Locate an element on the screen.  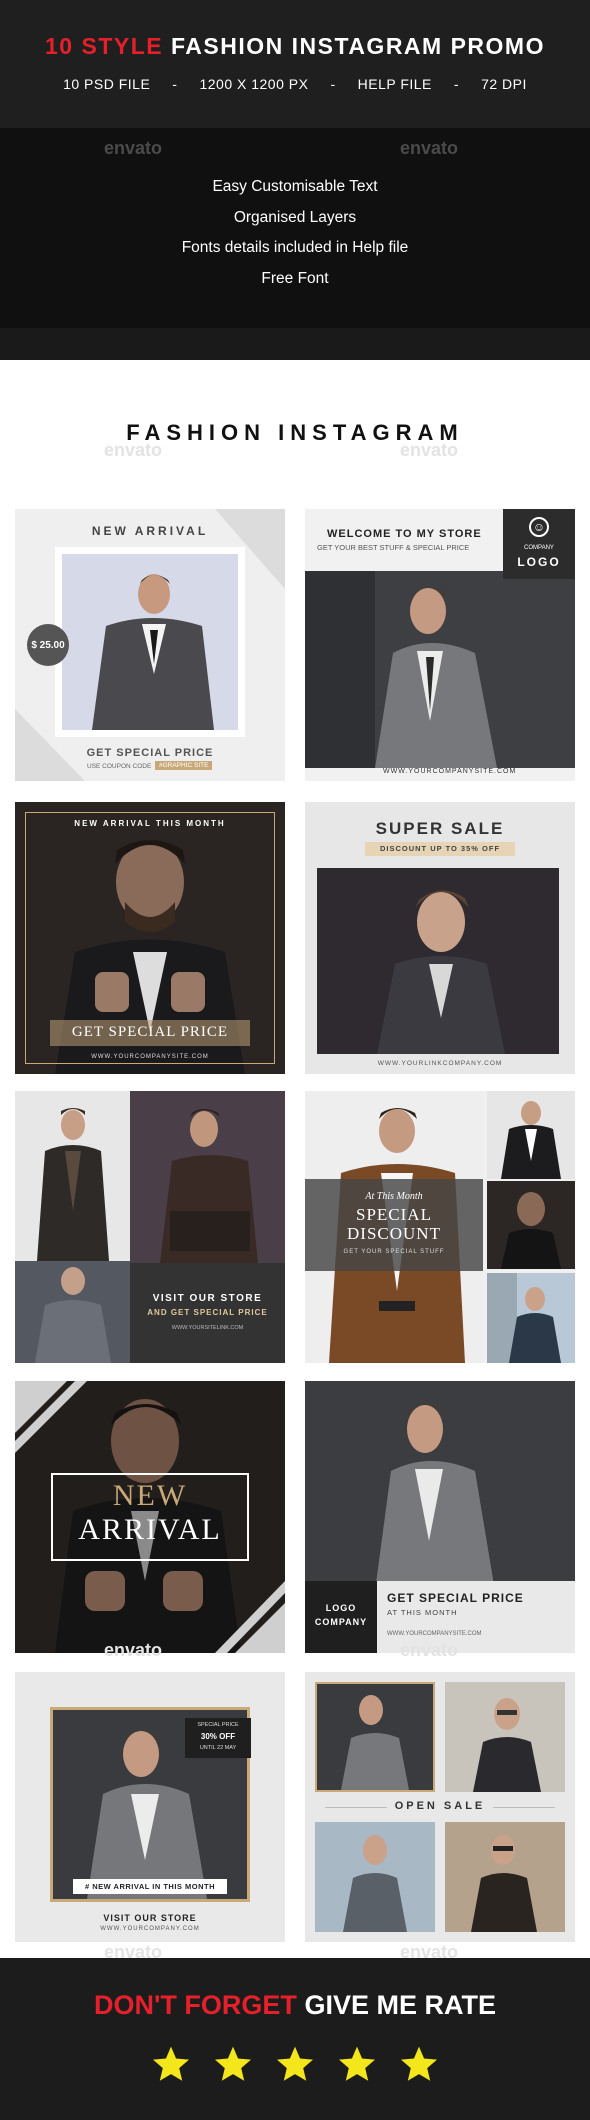
month-text: At This Month is located at coordinates (394, 1196).